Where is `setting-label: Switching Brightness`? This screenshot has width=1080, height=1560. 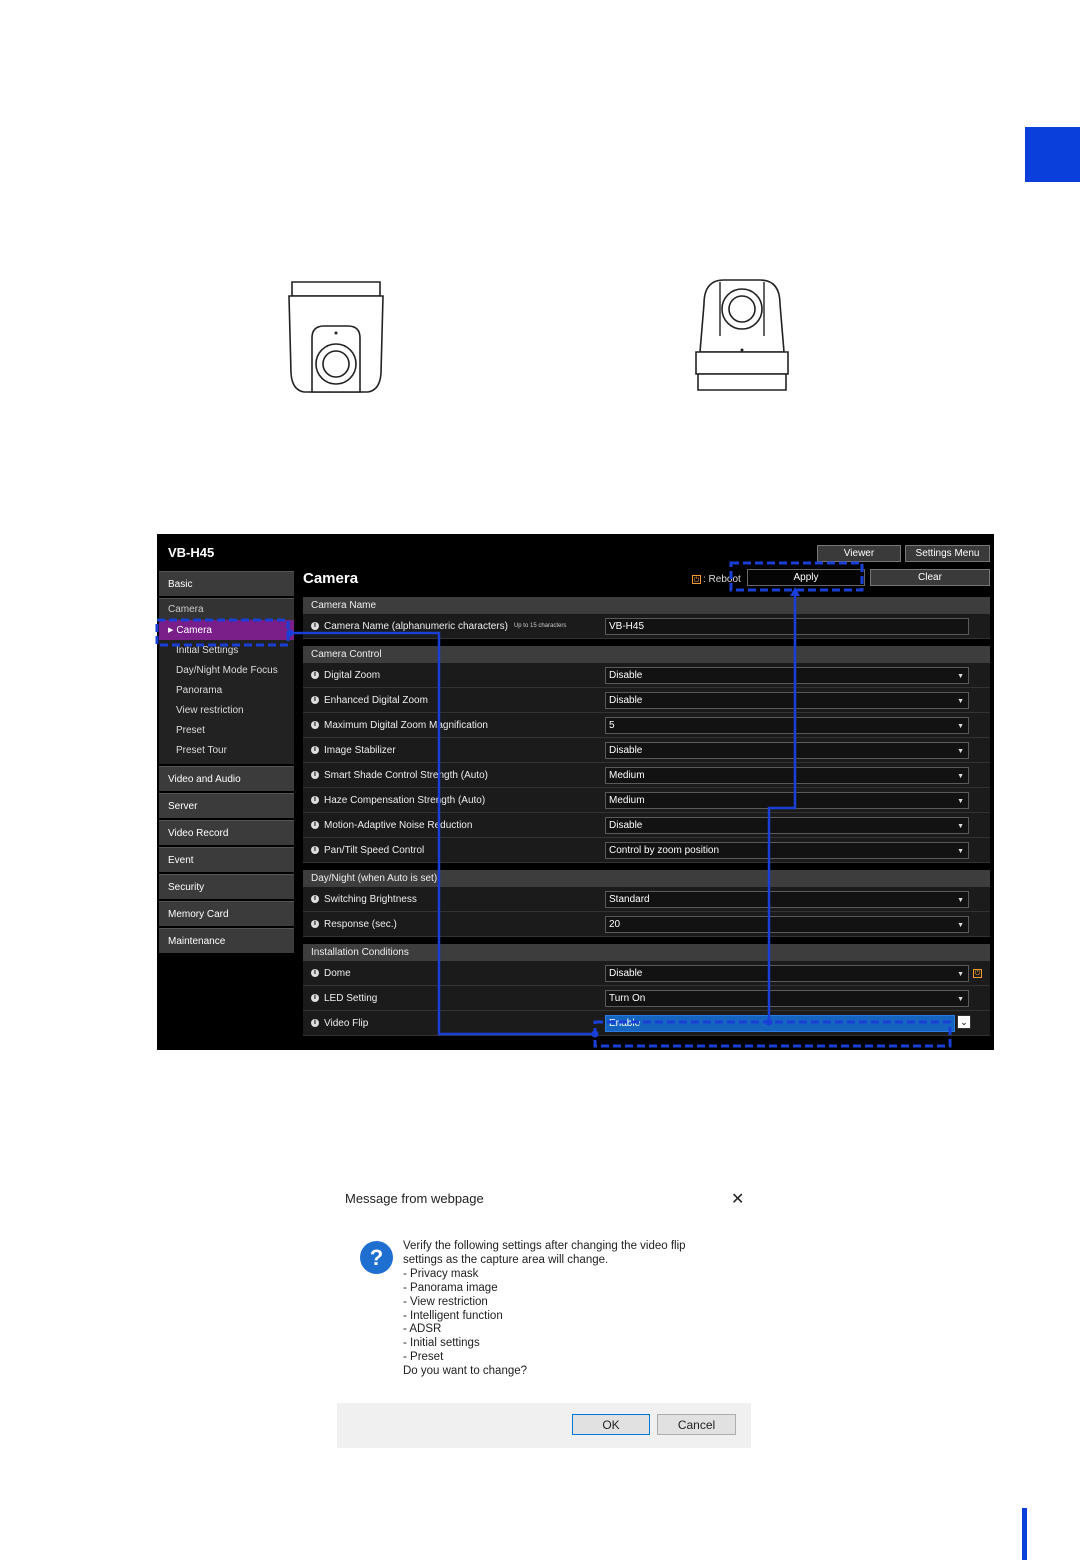
setting-label: Switching Brightness is located at coordinates (370, 899).